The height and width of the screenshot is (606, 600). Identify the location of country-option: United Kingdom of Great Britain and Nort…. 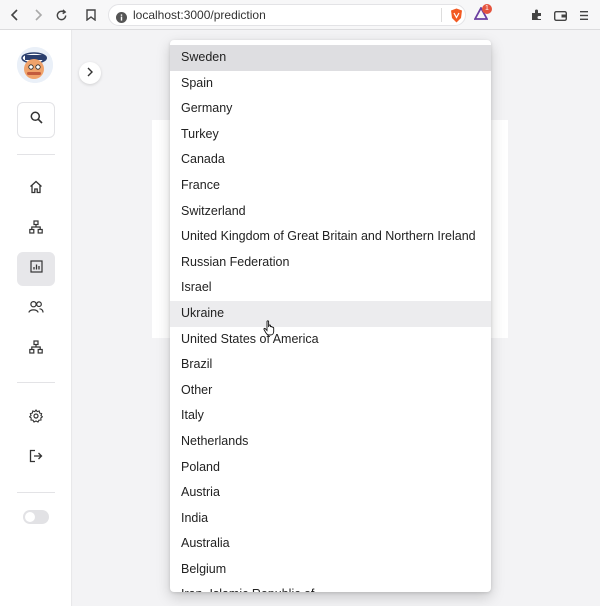
(330, 237).